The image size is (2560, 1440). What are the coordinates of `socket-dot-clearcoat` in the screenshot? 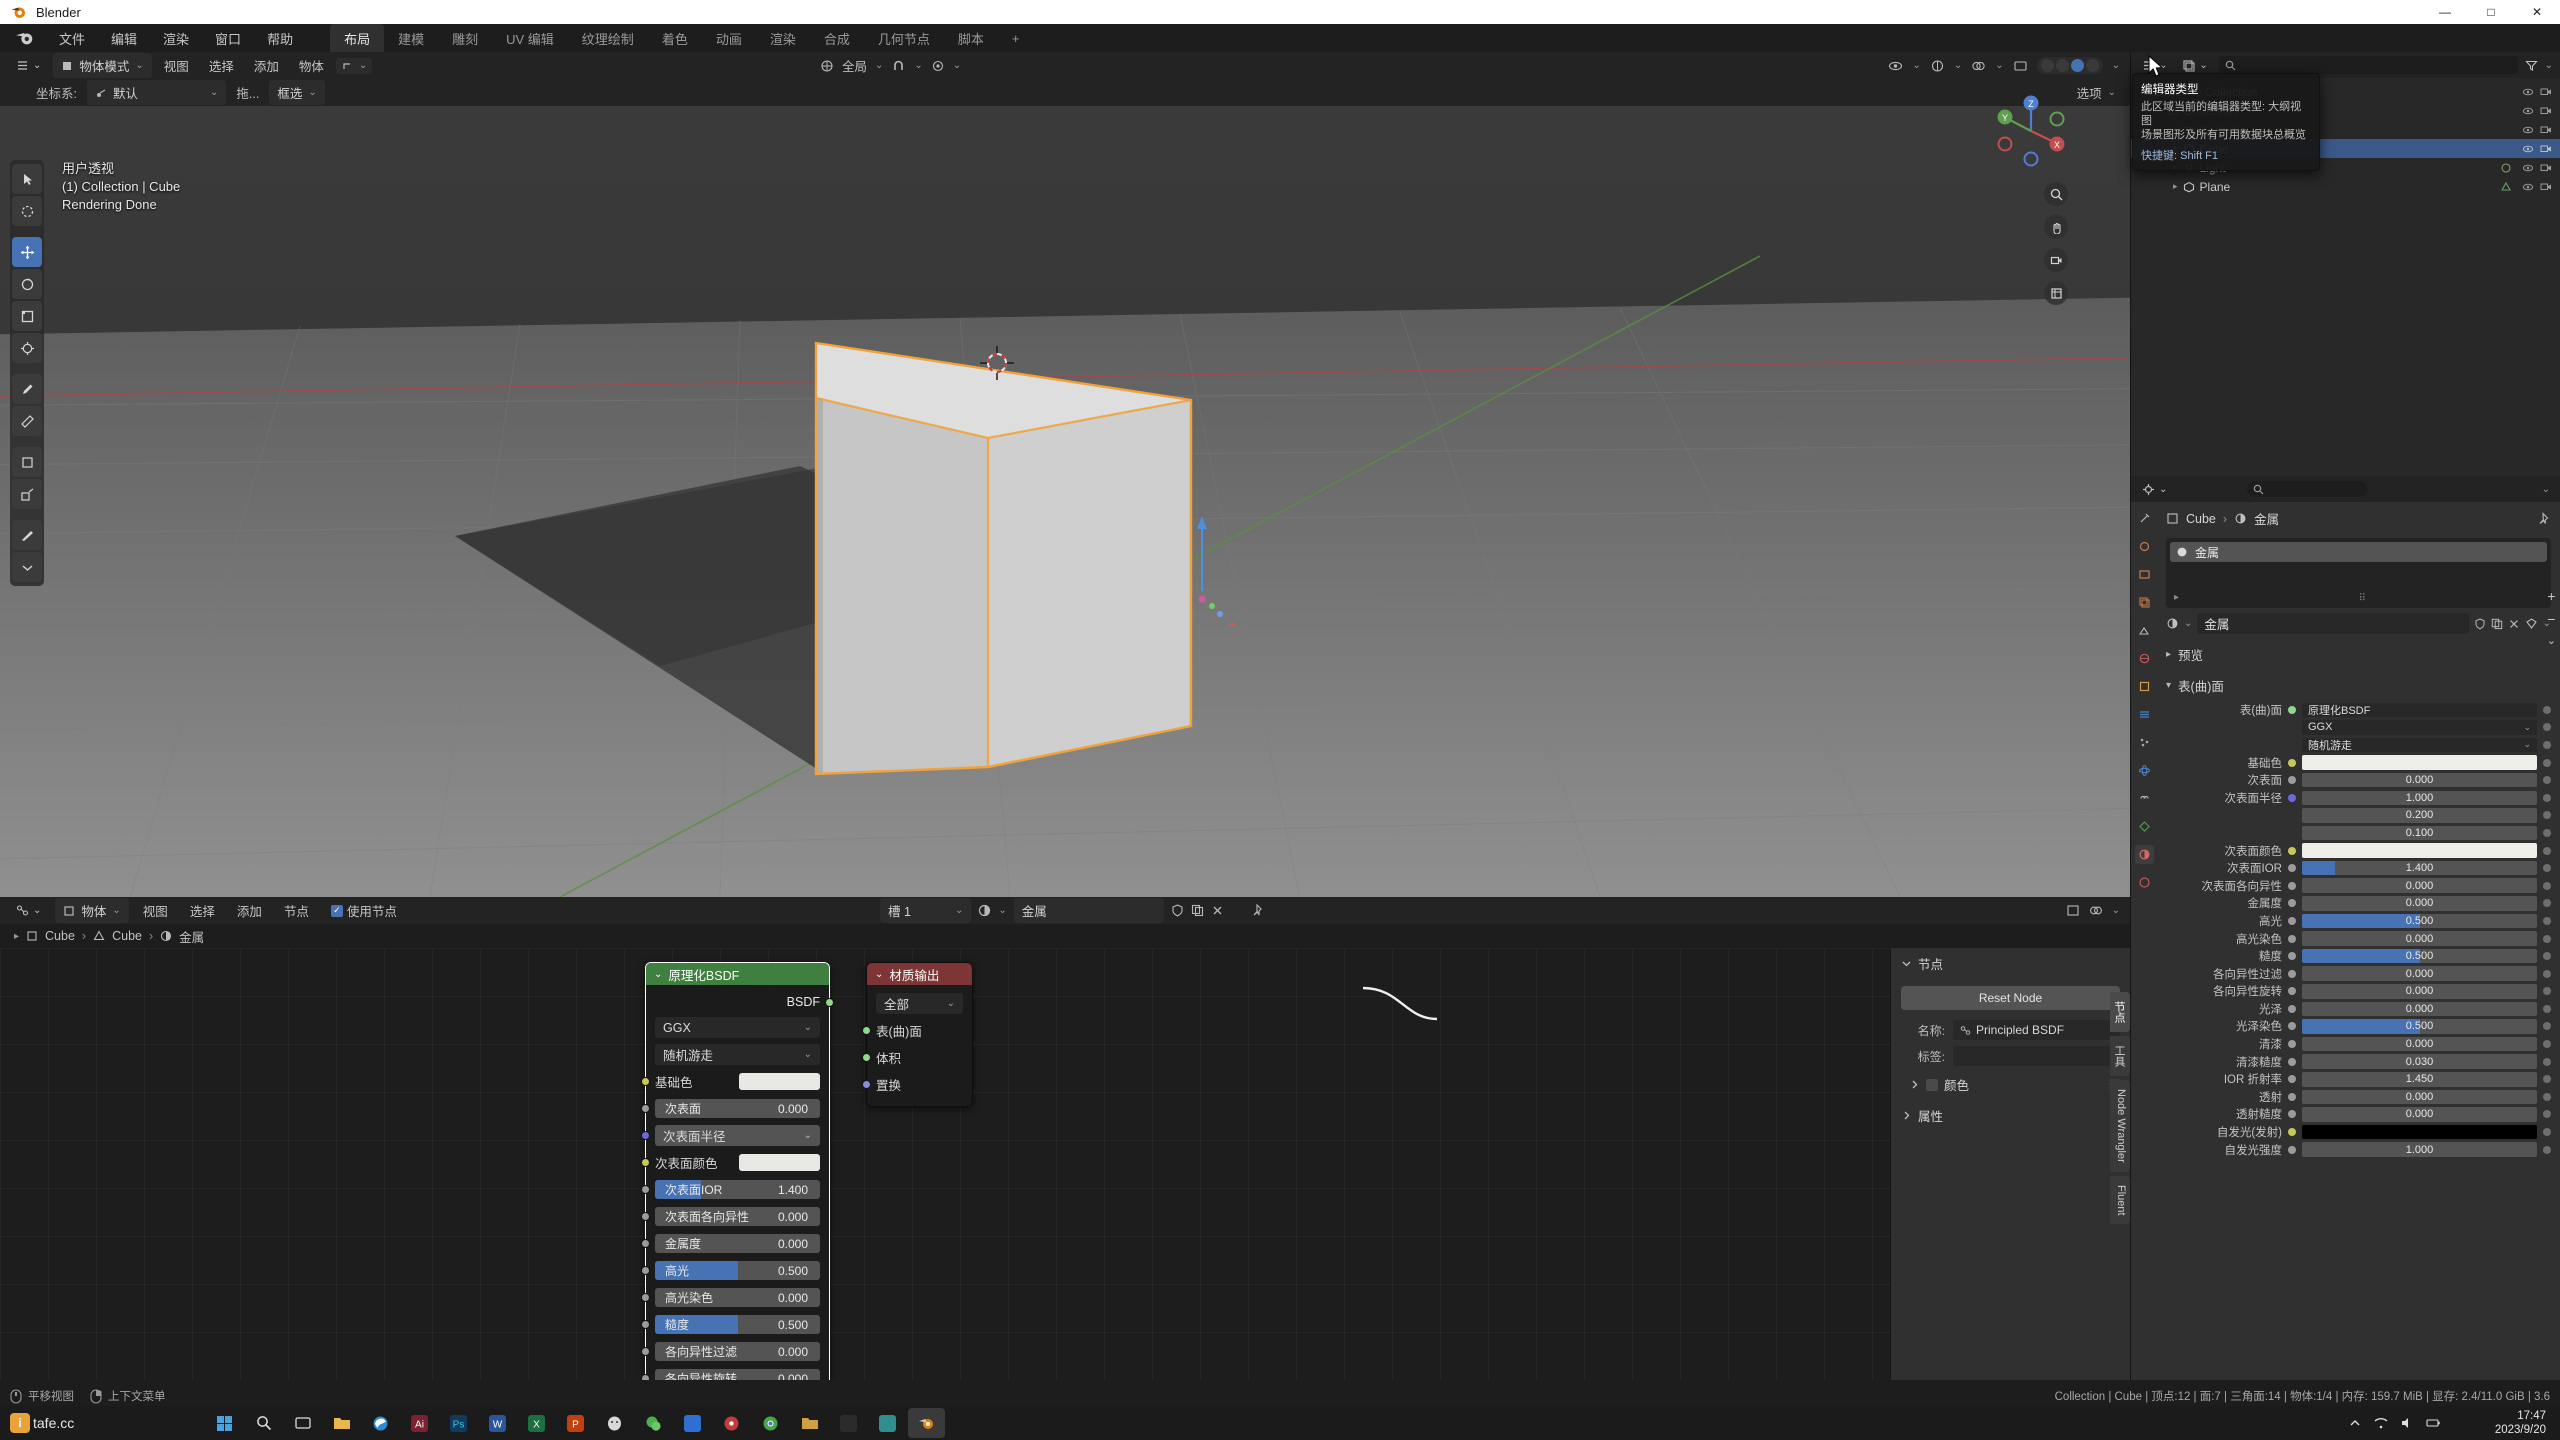 It's located at (2292, 1044).